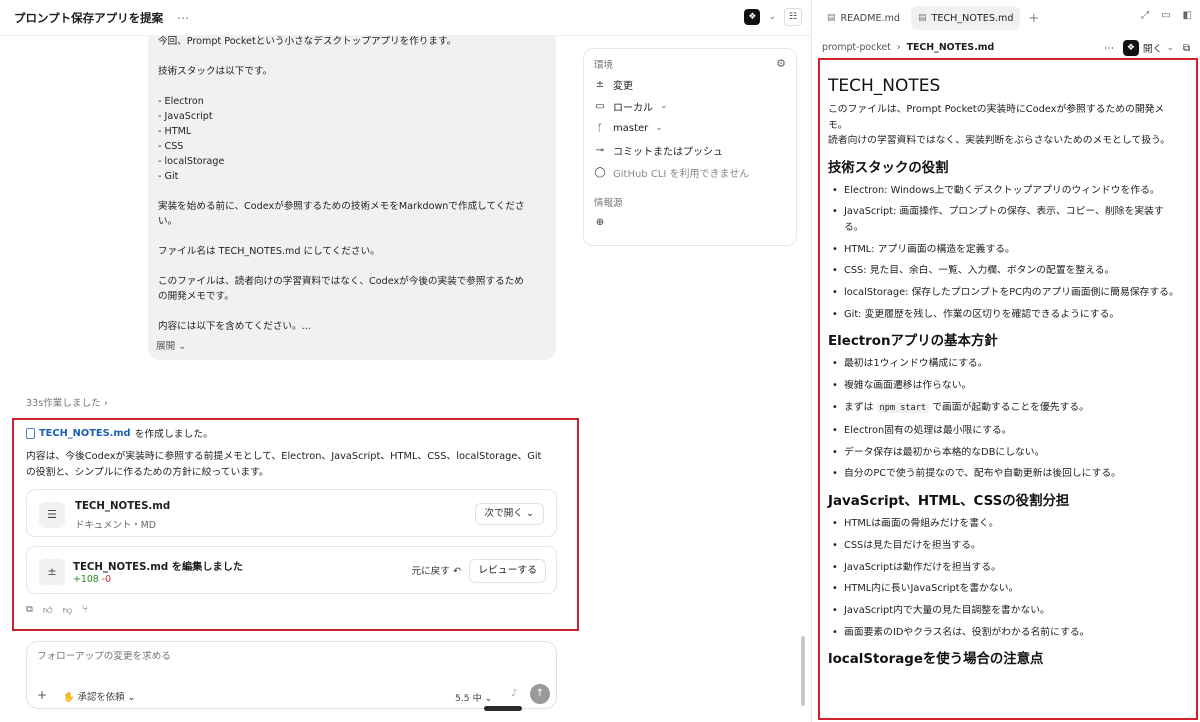  I want to click on work-duration-label: 33s作業しました, so click(63, 403).